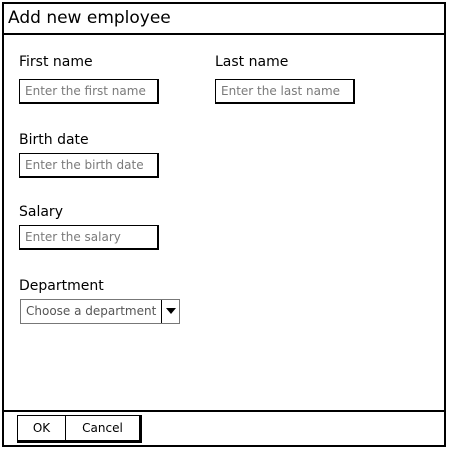 The image size is (450, 450). I want to click on last-name-label: Last name, so click(252, 62).